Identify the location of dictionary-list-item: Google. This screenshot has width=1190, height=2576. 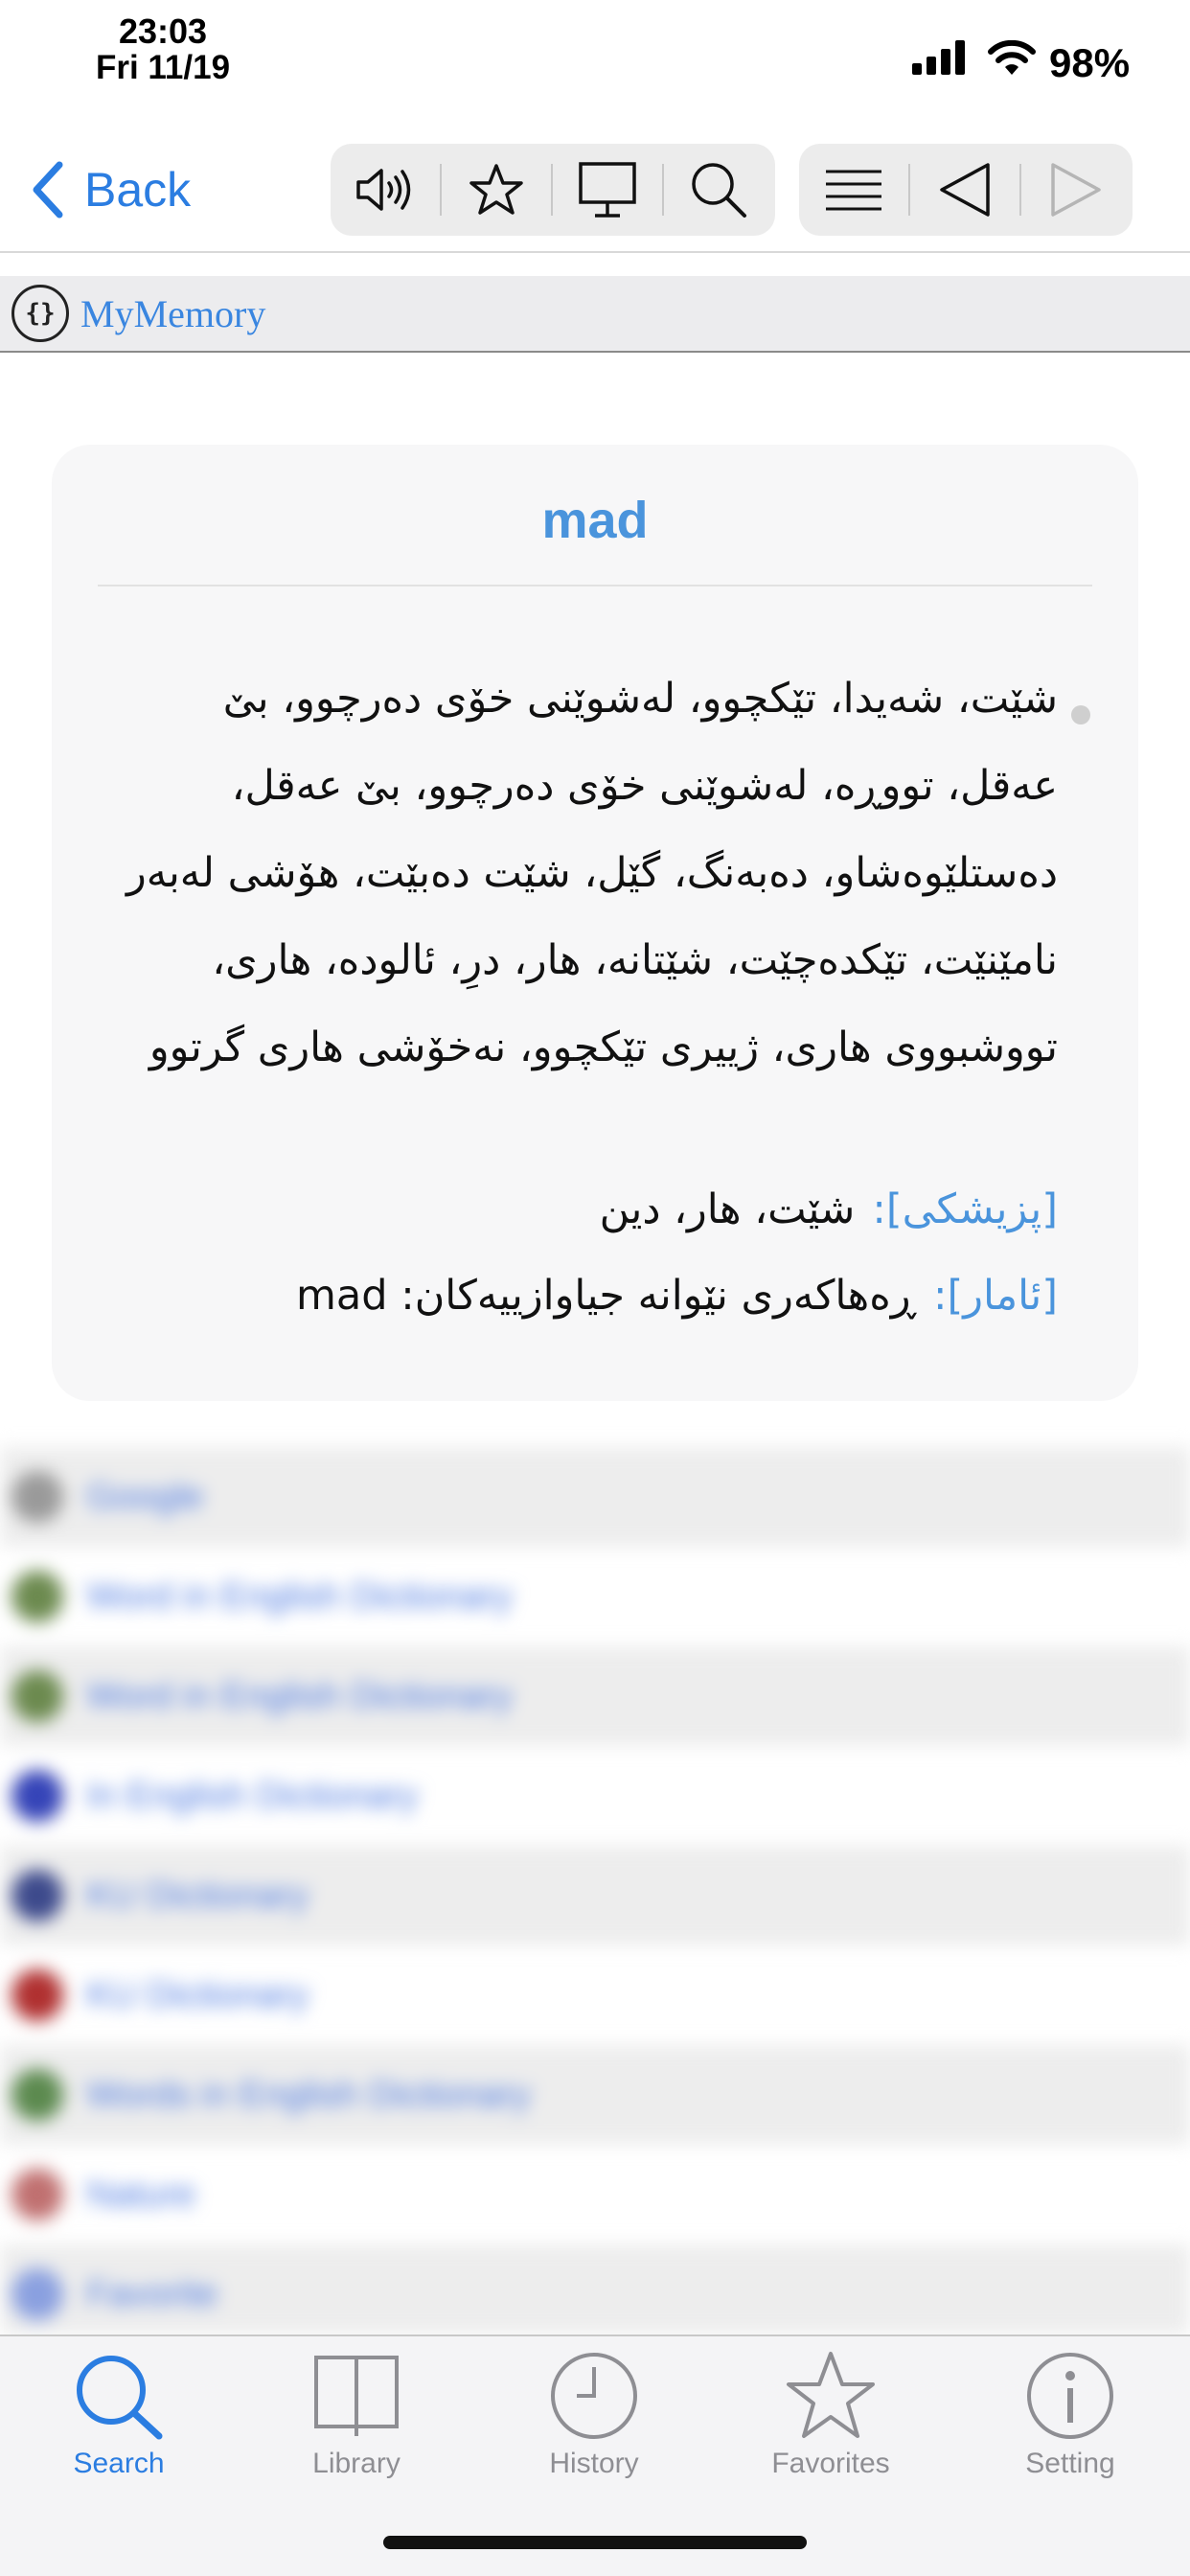
(595, 1497).